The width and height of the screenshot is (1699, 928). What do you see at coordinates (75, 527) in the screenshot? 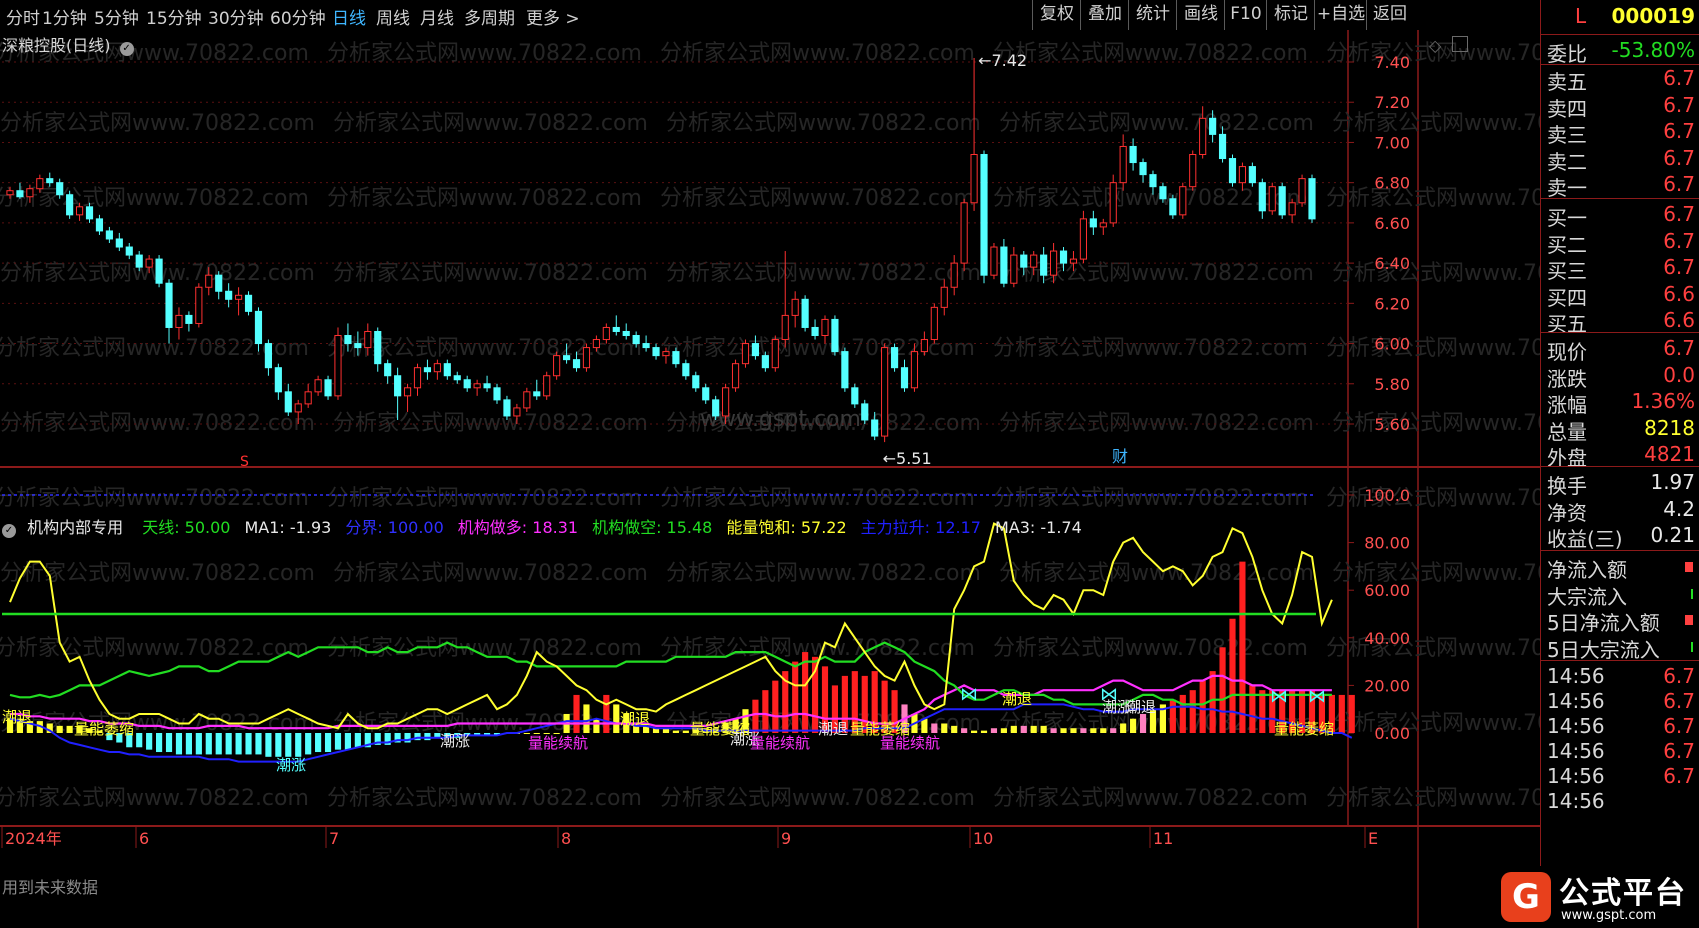
I see `indicator-name: 机构内部专用` at bounding box center [75, 527].